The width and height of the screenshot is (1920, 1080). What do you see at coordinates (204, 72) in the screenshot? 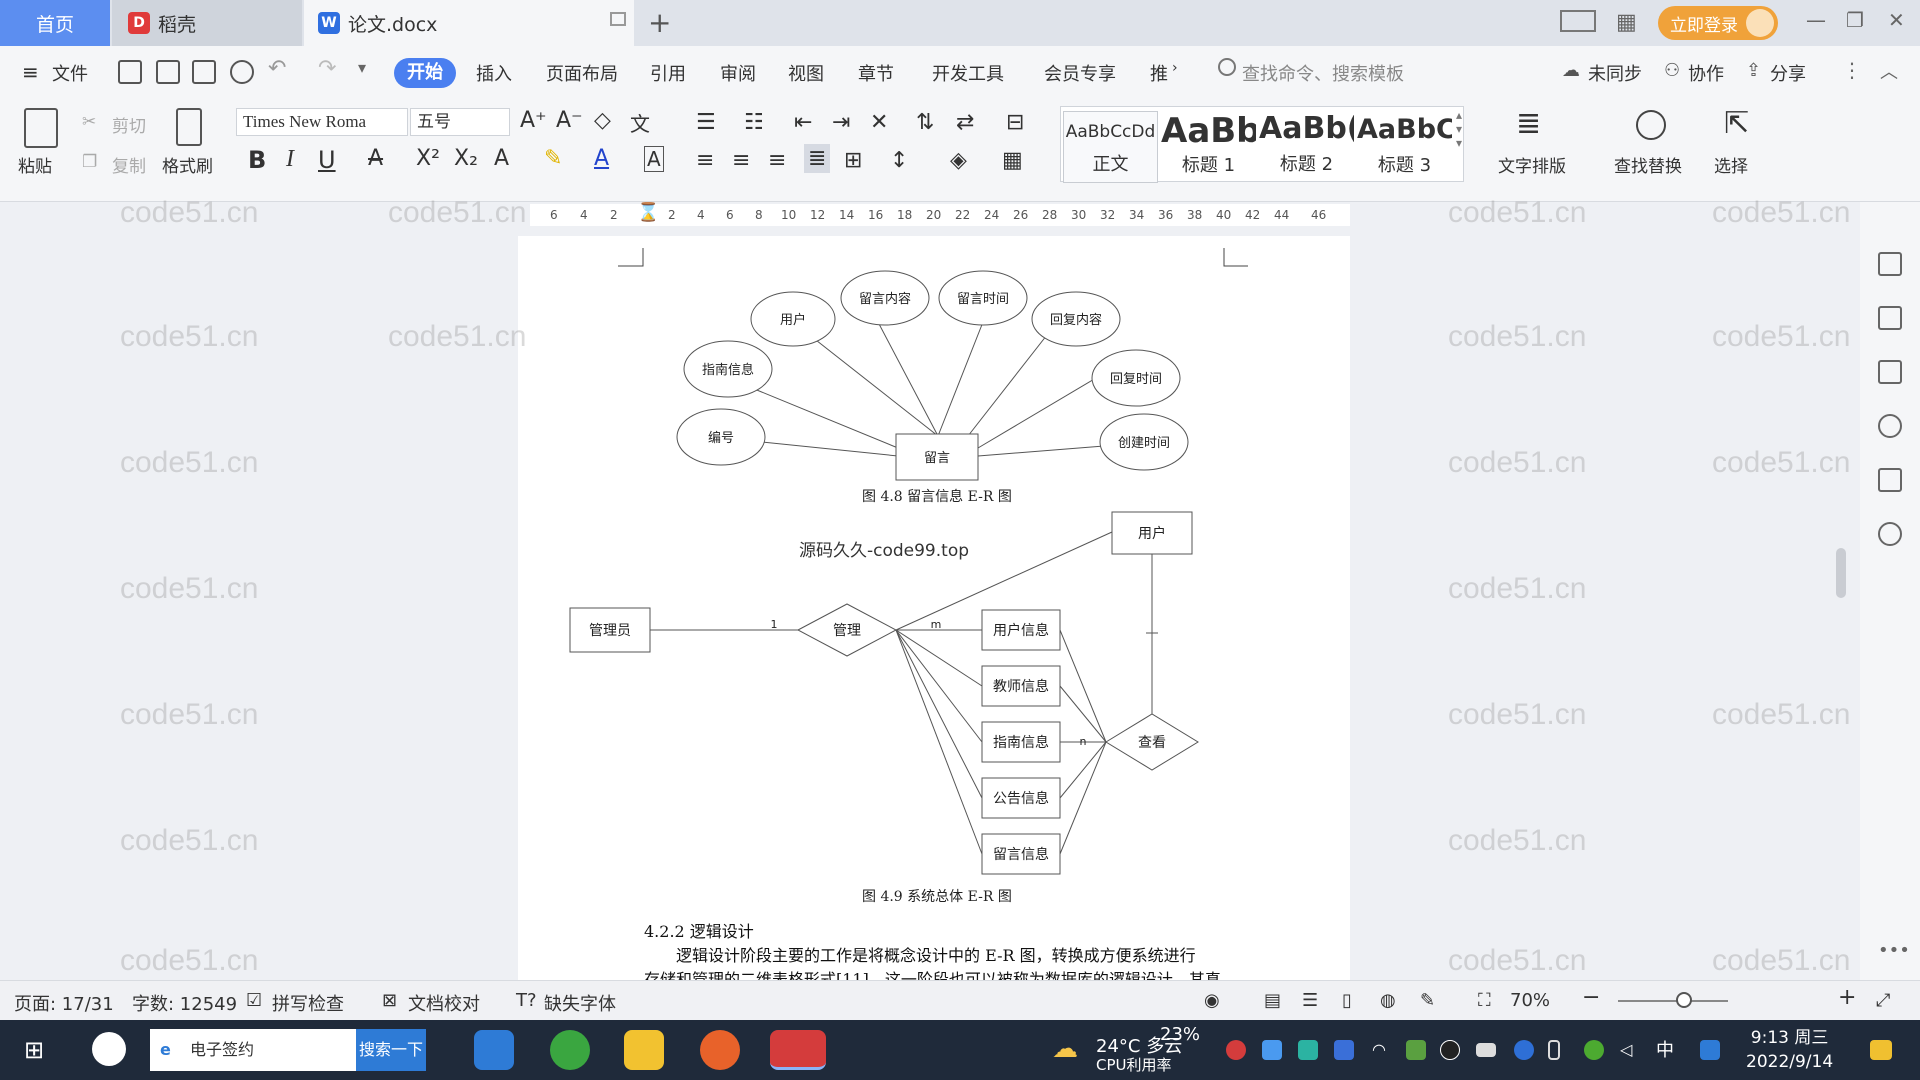
I see `print-icon` at bounding box center [204, 72].